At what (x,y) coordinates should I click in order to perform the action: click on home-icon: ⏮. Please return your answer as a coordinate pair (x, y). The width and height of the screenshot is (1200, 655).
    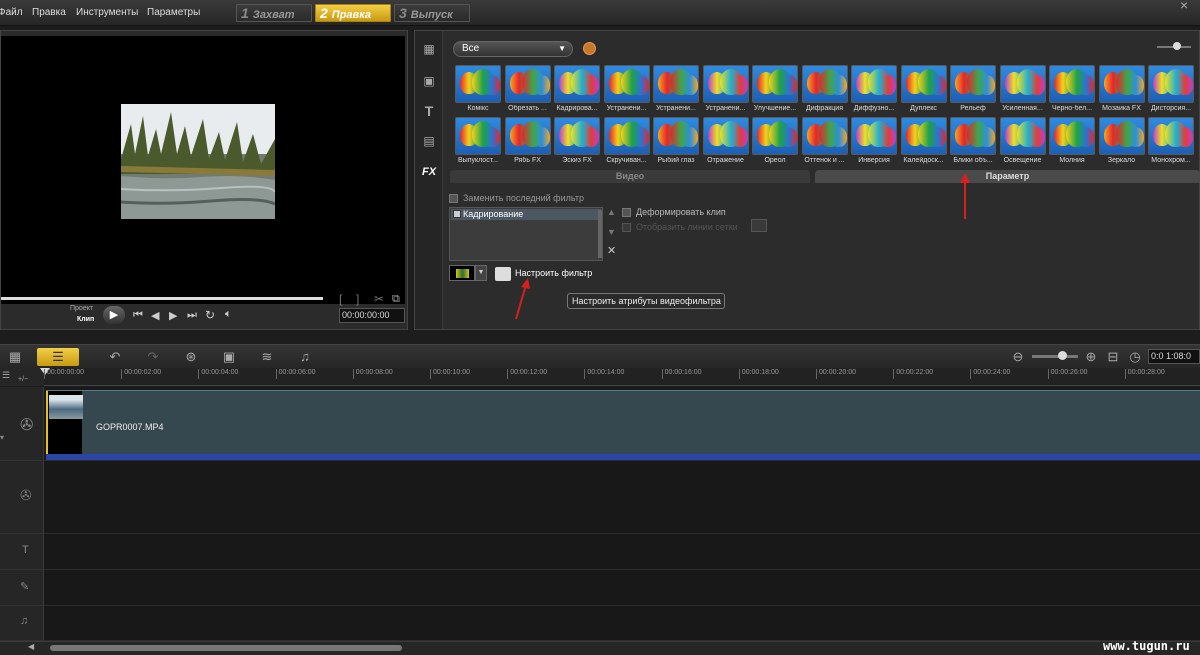
    Looking at the image, I should click on (138, 315).